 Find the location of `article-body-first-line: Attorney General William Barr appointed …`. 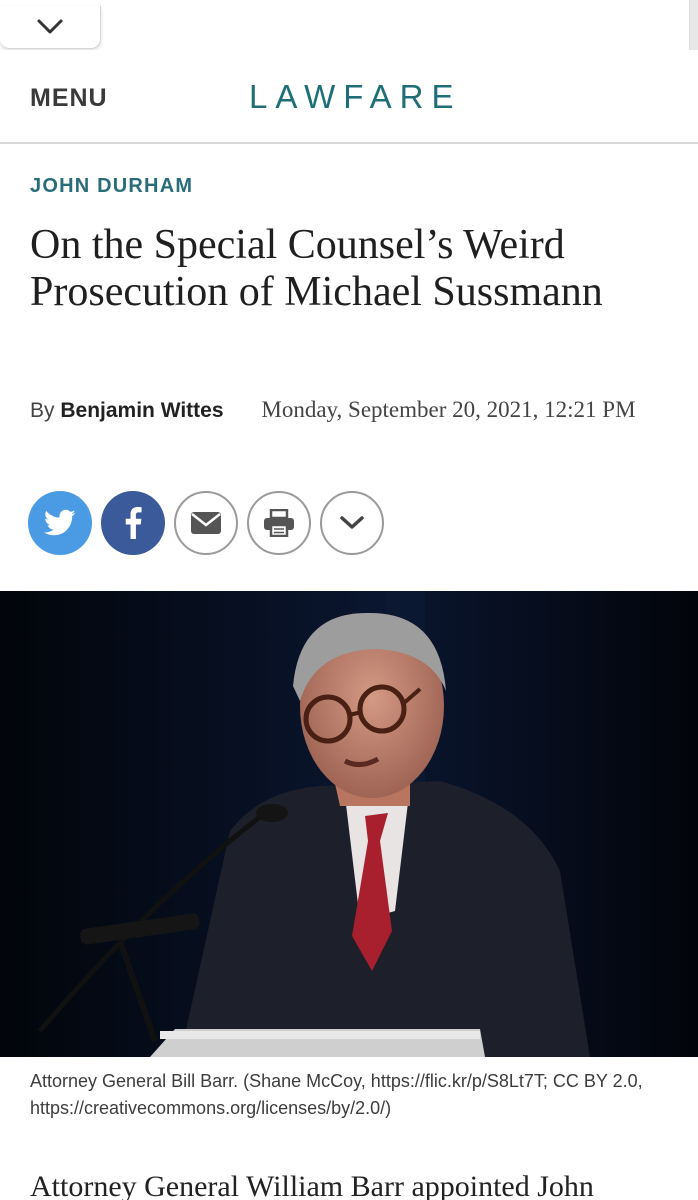

article-body-first-line: Attorney General William Barr appointed … is located at coordinates (312, 1185).